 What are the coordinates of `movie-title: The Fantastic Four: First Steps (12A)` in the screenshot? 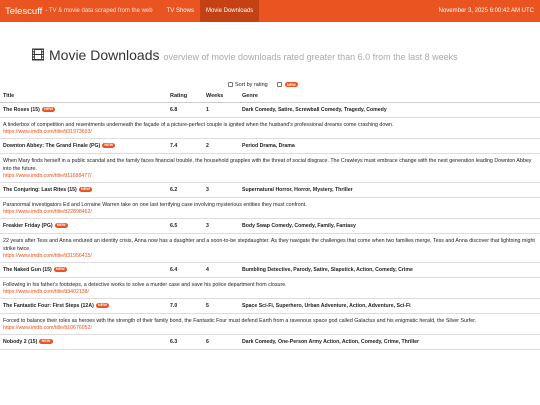 It's located at (48, 306).